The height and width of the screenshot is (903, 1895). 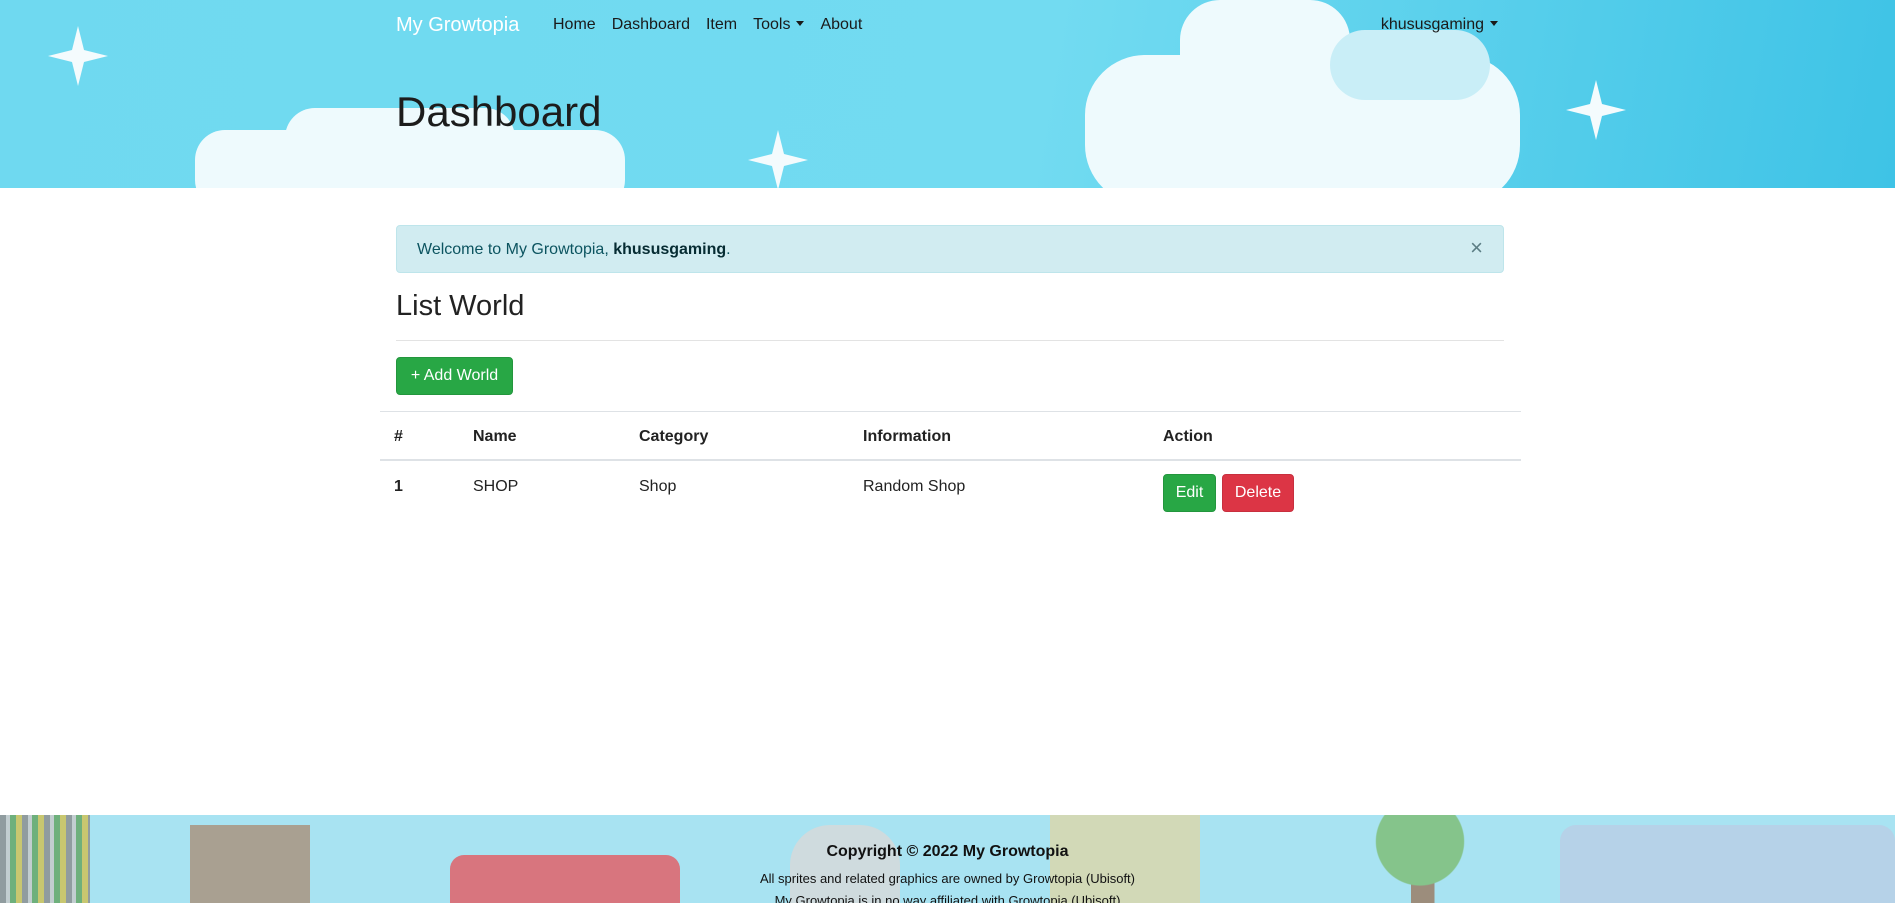 What do you see at coordinates (907, 436) in the screenshot?
I see `column-header-information: Information` at bounding box center [907, 436].